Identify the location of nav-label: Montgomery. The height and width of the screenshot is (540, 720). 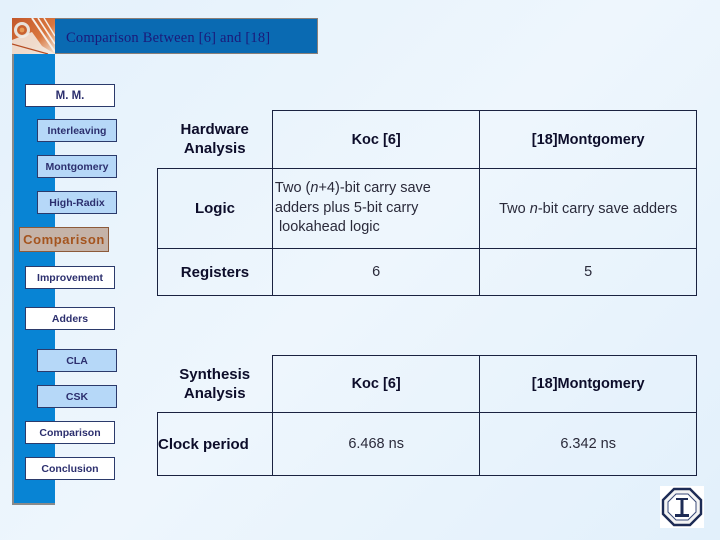
(77, 166).